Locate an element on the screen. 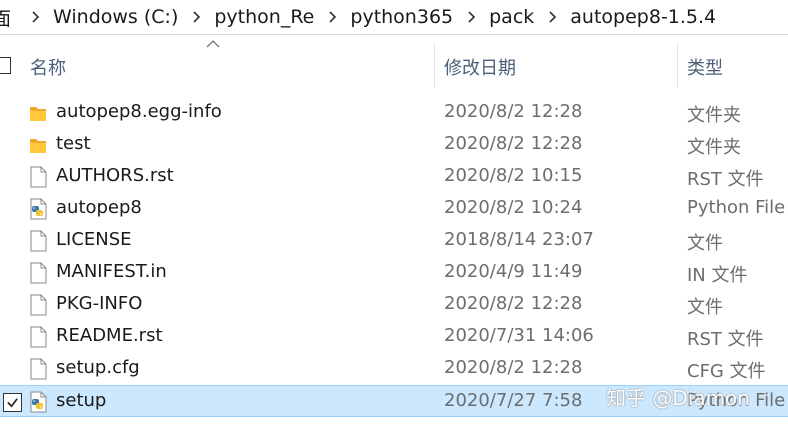 Image resolution: width=788 pixels, height=428 pixels. breadcrumb-item-autopep8: autopep8-1.5.4 is located at coordinates (643, 17).